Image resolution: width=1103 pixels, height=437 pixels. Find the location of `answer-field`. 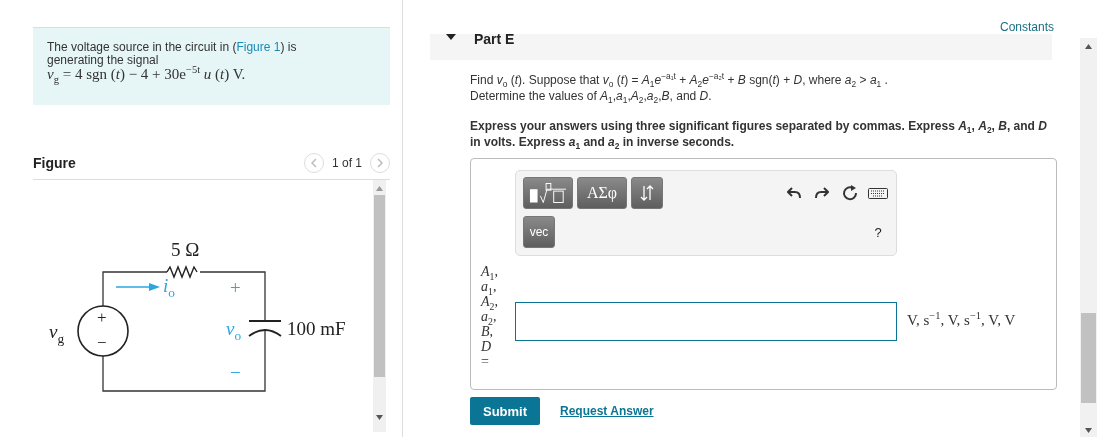

answer-field is located at coordinates (706, 321).